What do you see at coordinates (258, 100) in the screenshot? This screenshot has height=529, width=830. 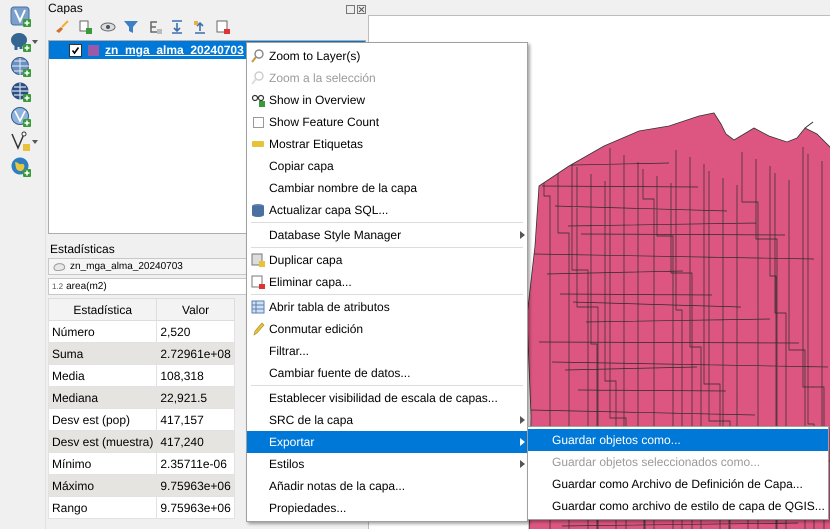 I see `glasses-icon` at bounding box center [258, 100].